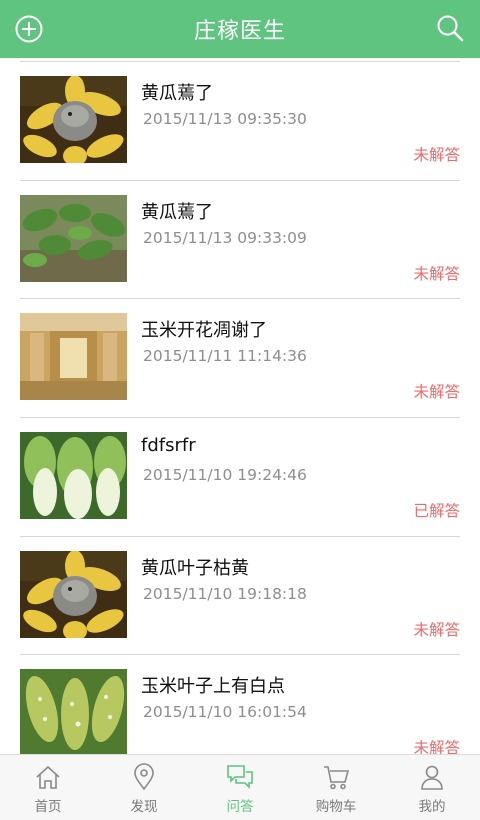 The image size is (480, 820). I want to click on list-item: 黄瓜蔫了 2015/11/13 09:33:09 未解答, so click(240, 240).